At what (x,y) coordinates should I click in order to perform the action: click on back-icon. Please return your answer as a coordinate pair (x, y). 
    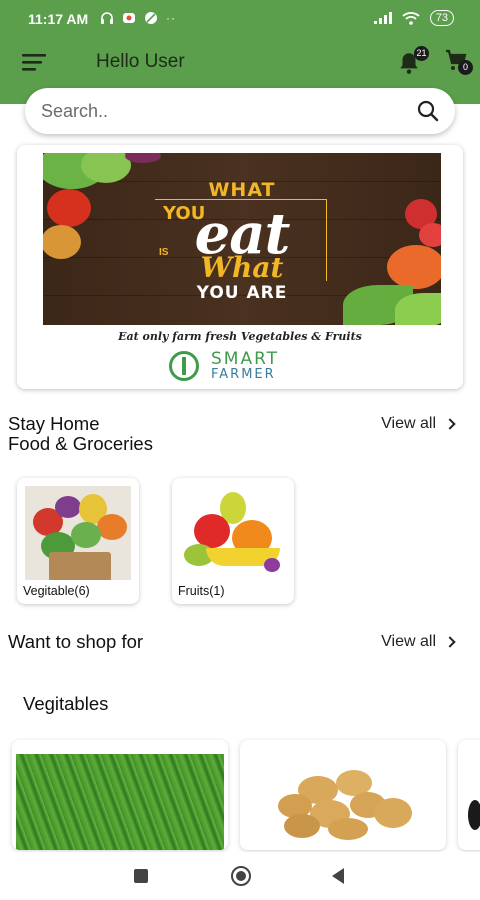
    Looking at the image, I should click on (338, 876).